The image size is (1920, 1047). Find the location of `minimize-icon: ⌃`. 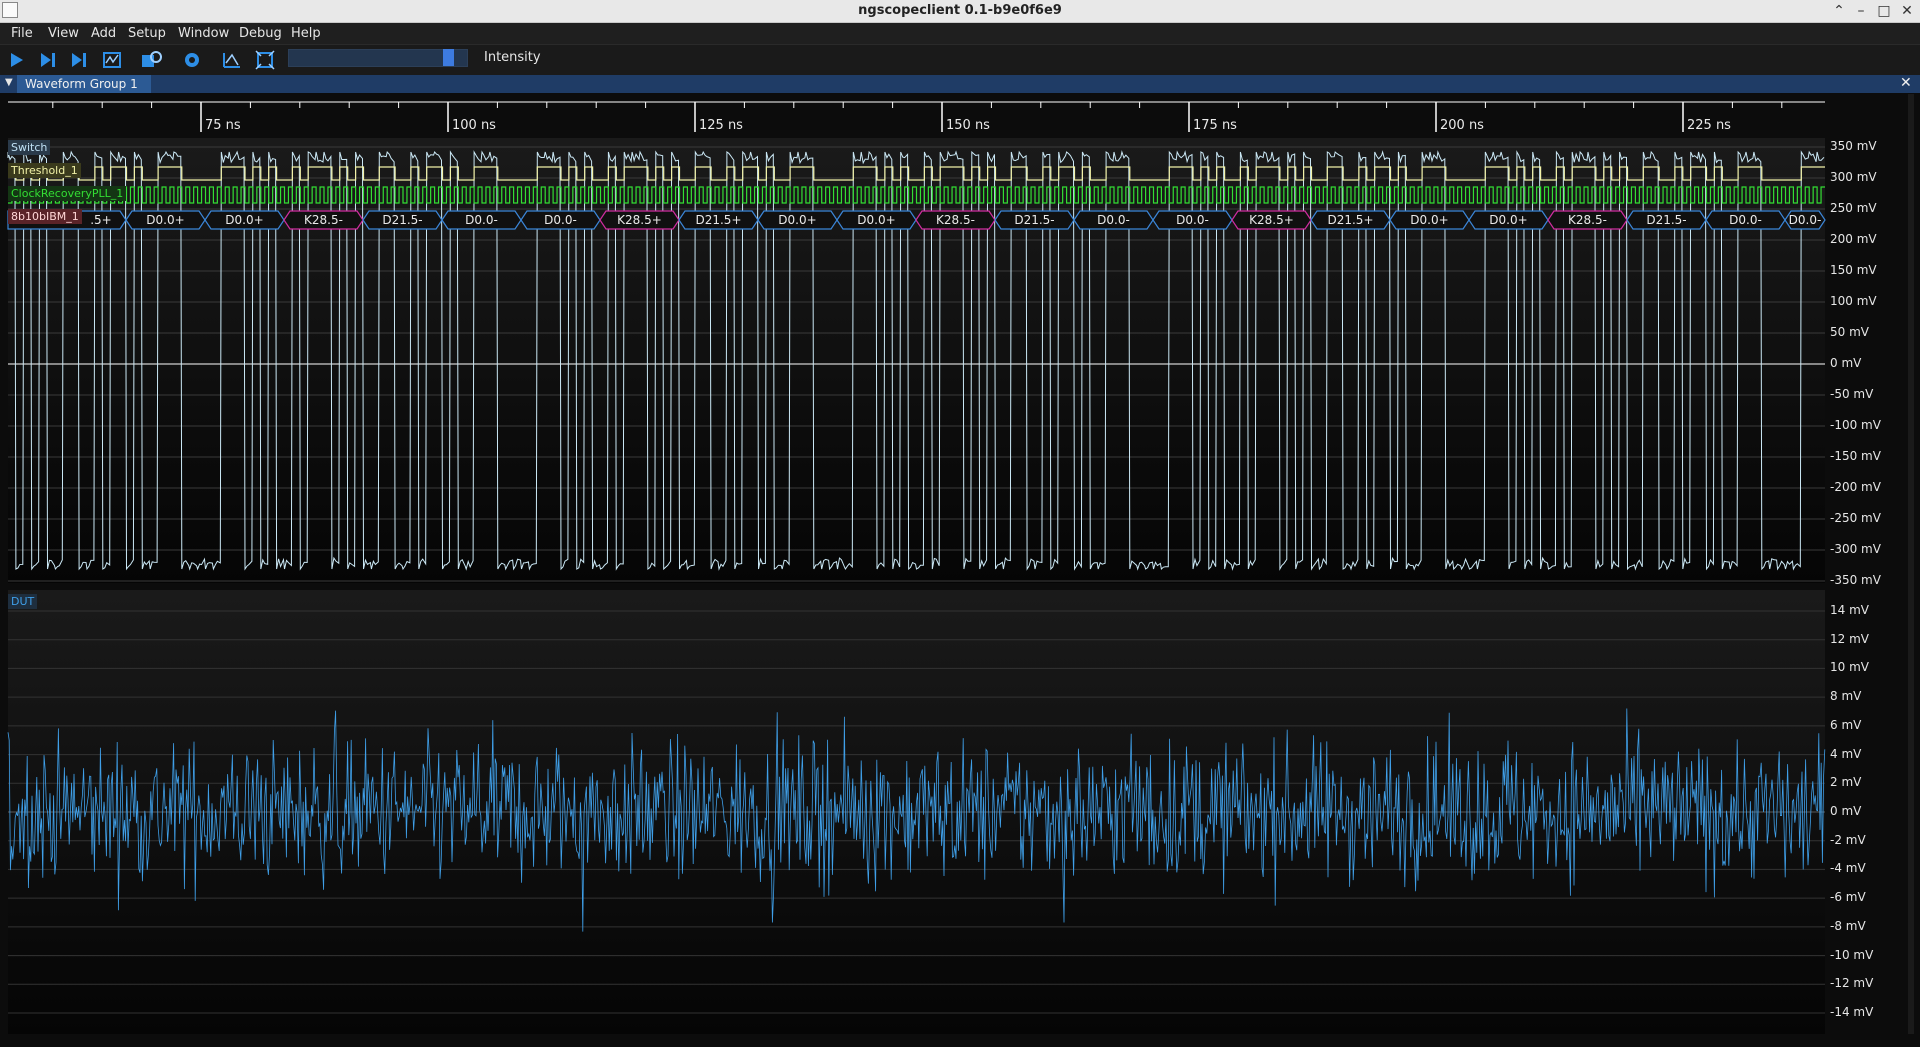

minimize-icon: ⌃ is located at coordinates (1839, 11).